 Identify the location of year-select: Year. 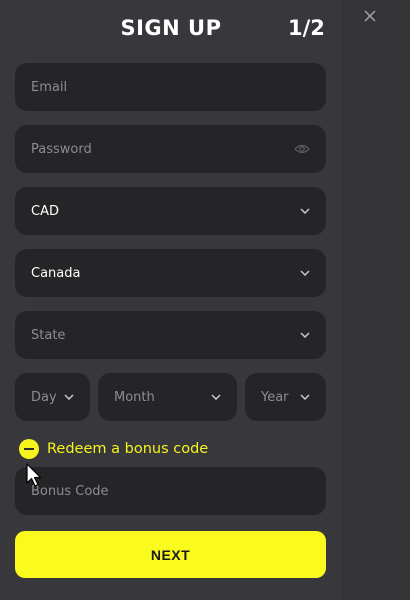
(285, 397).